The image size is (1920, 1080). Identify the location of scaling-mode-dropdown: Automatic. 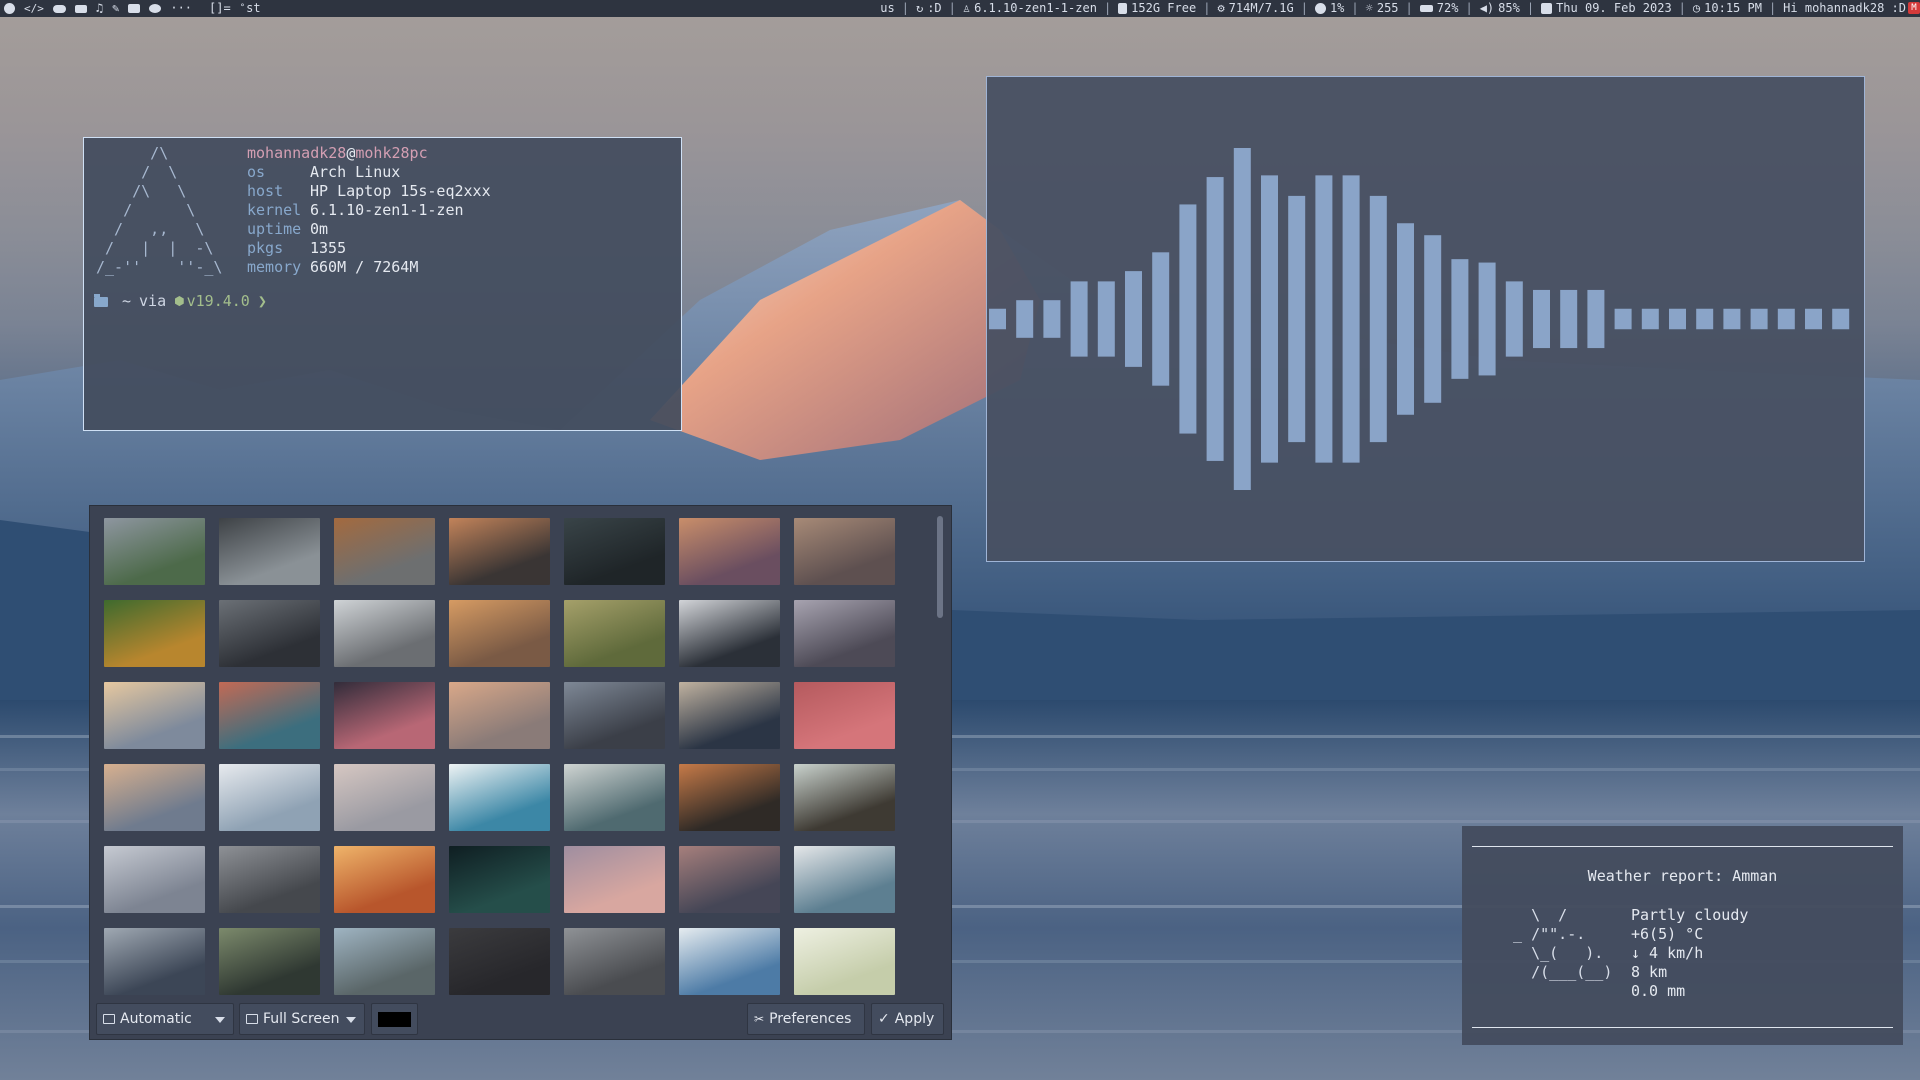
(165, 1019).